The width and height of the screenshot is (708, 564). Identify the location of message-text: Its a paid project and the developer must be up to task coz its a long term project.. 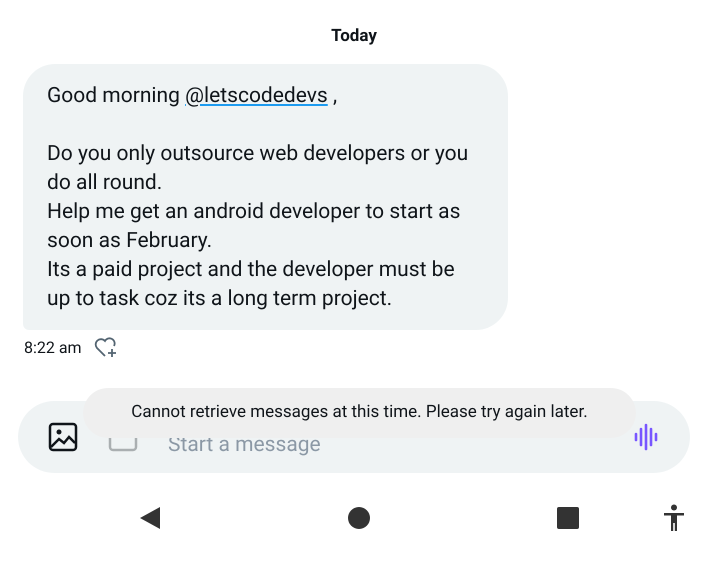
(251, 284).